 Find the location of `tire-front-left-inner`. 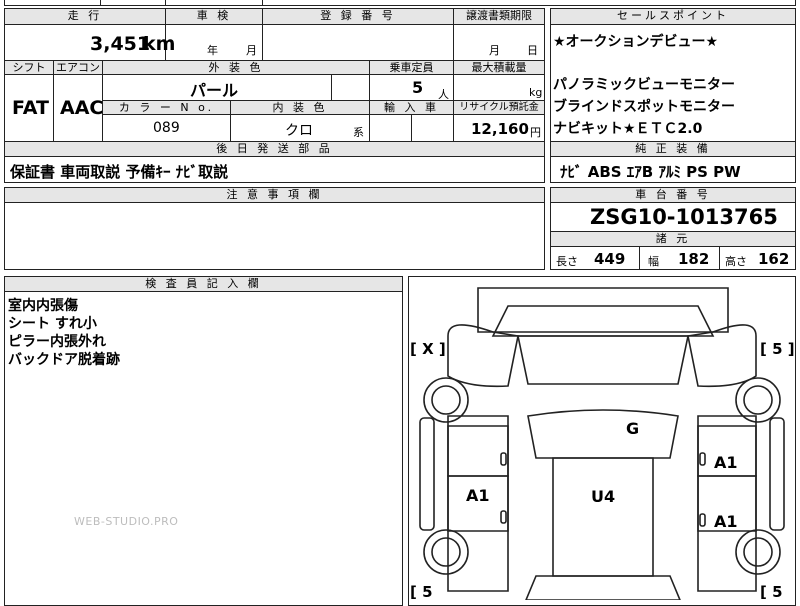

tire-front-left-inner is located at coordinates (446, 400).